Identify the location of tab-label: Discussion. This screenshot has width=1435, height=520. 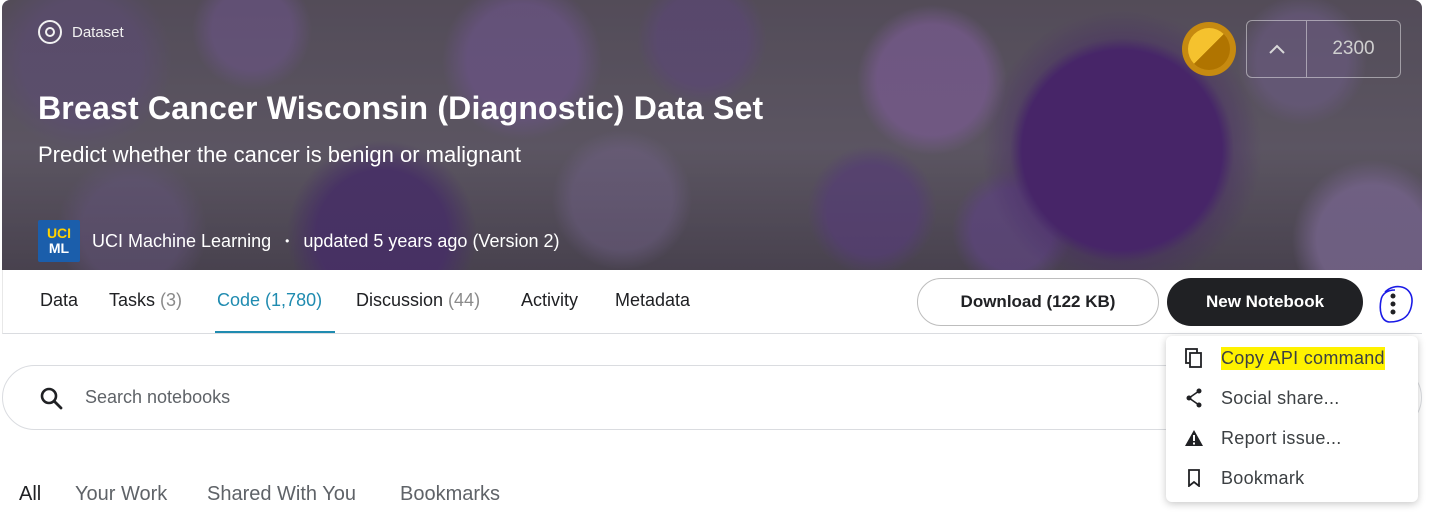
(400, 300).